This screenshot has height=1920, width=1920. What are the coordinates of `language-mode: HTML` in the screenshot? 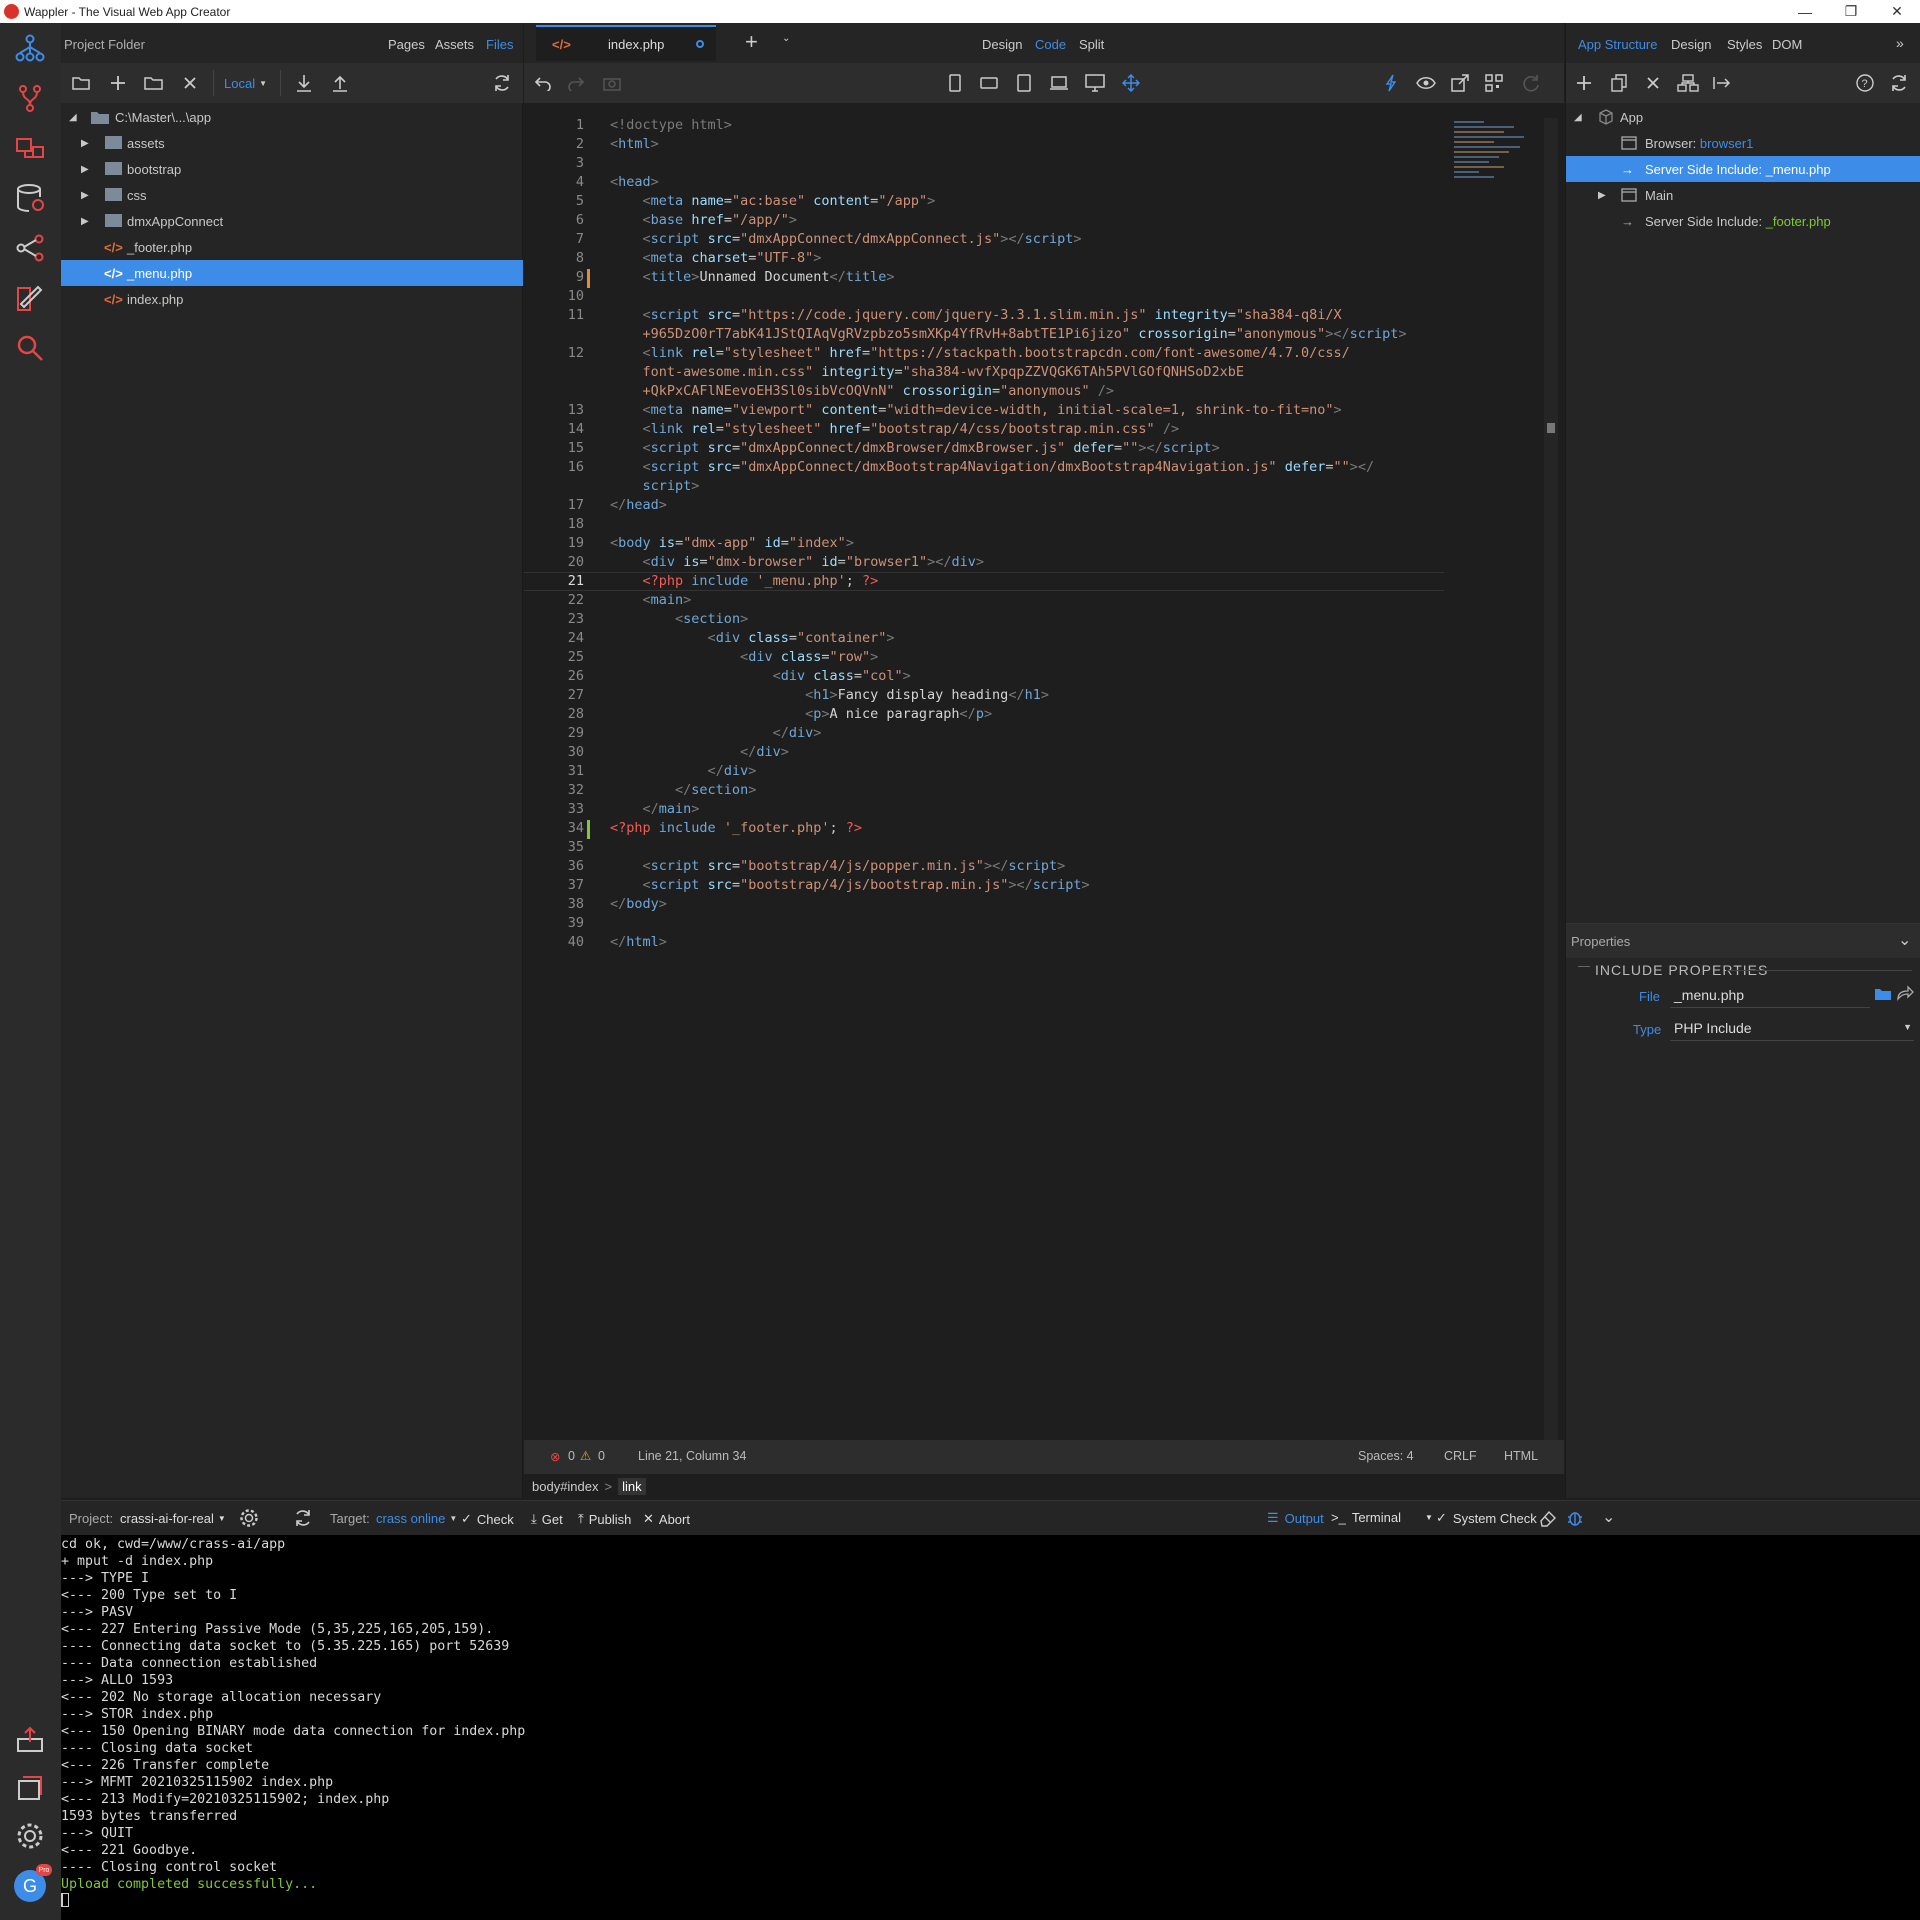 It's located at (1521, 1456).